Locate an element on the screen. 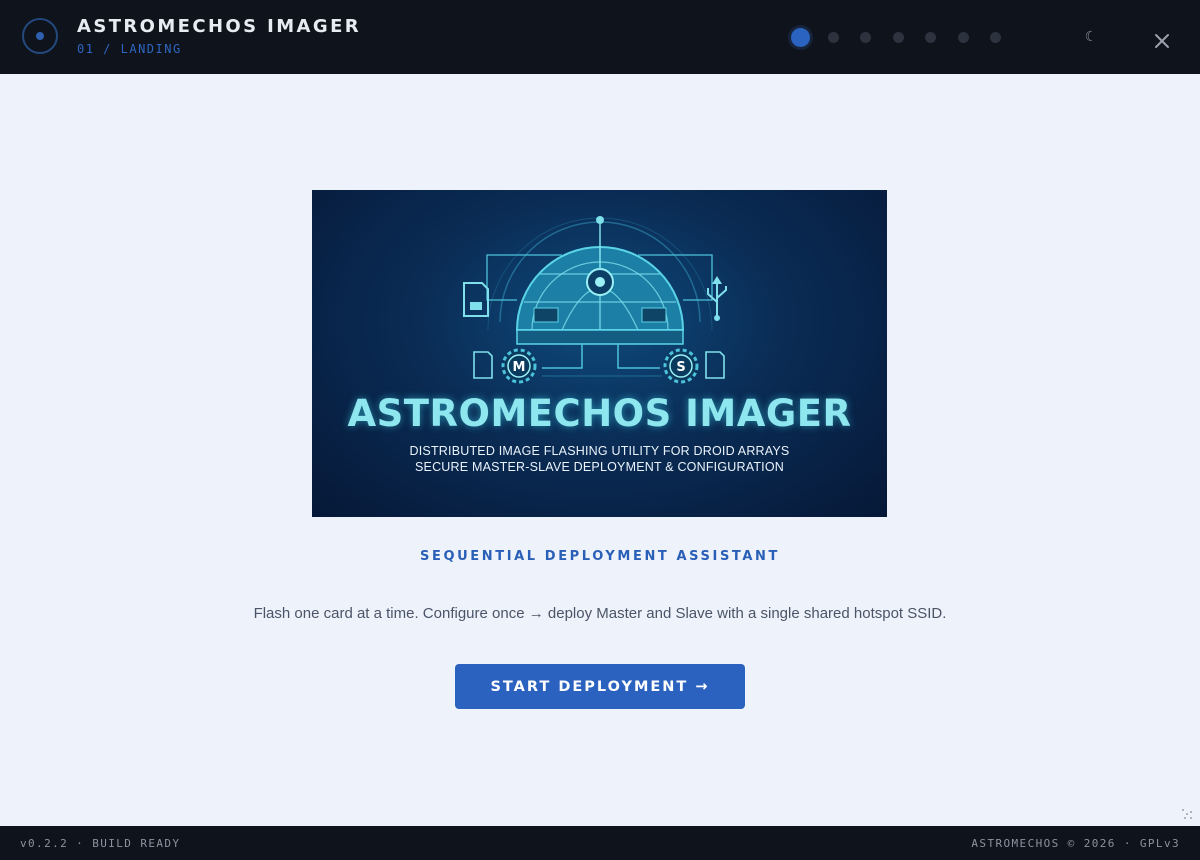 Image resolution: width=1200 pixels, height=860 pixels. app-header: ASTROMECHOS IMAGER 01 / LANDING ☾ is located at coordinates (600, 37).